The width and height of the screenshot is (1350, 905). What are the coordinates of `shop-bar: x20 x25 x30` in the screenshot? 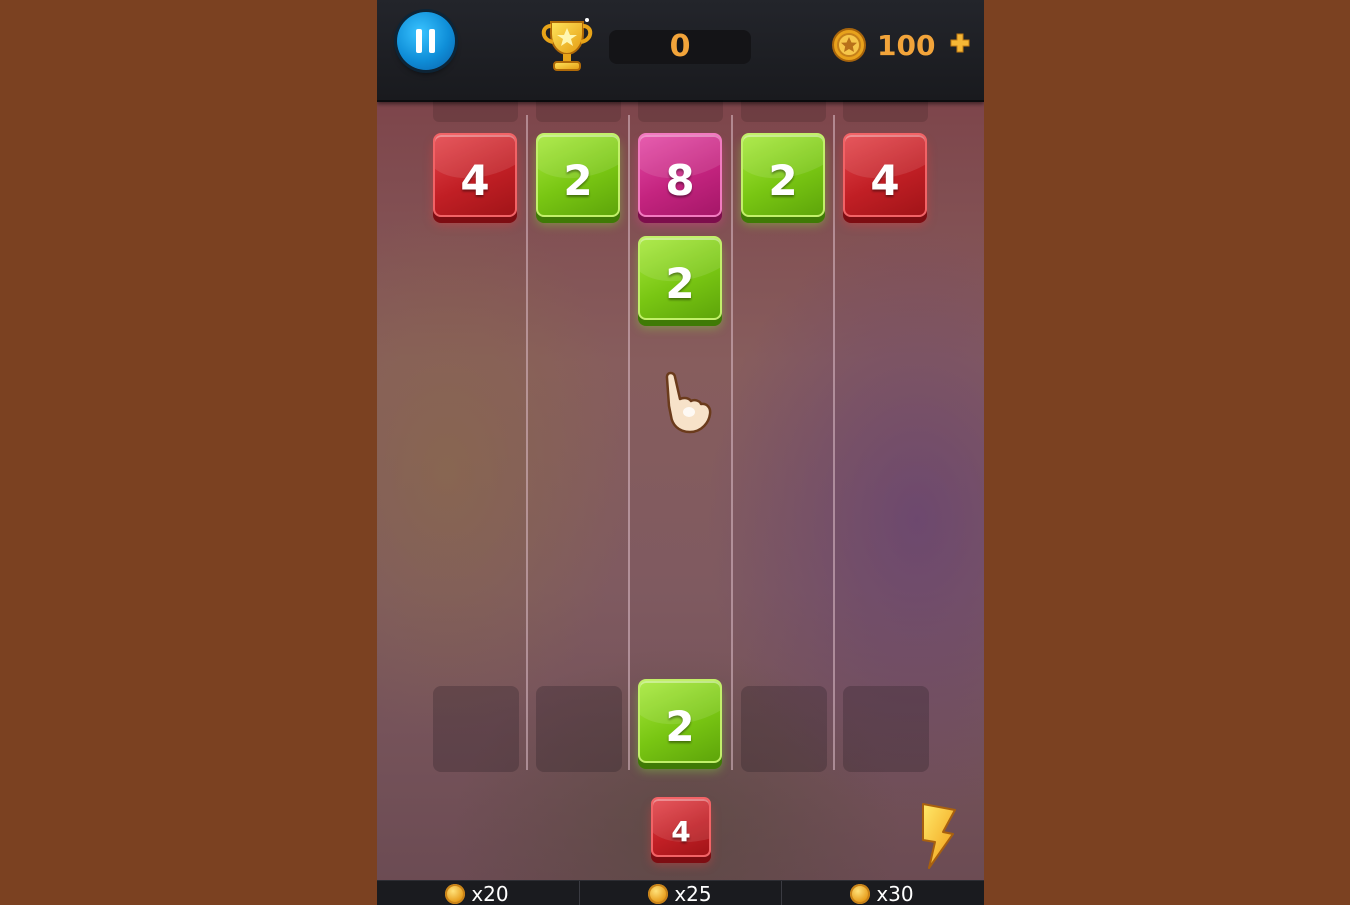 It's located at (680, 892).